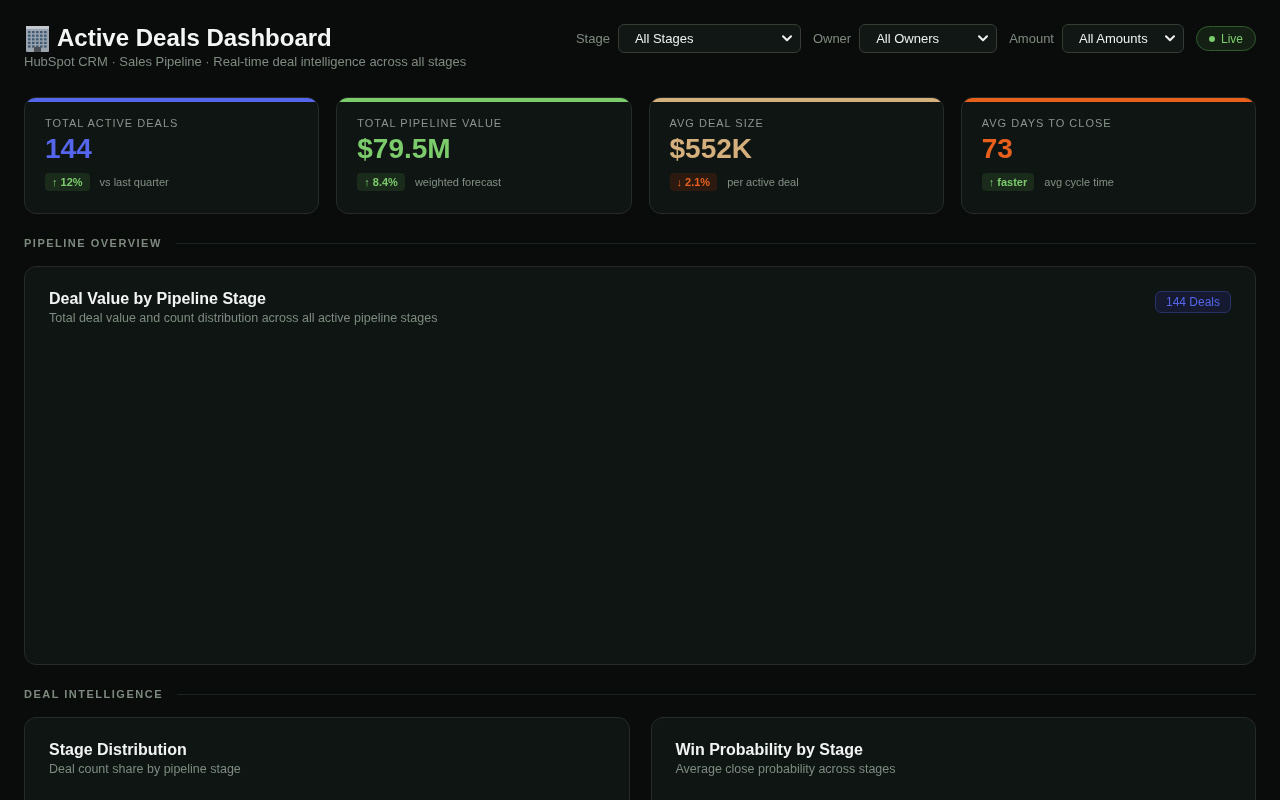  What do you see at coordinates (1192, 302) in the screenshot?
I see `deal-count-badge: 144 Deals` at bounding box center [1192, 302].